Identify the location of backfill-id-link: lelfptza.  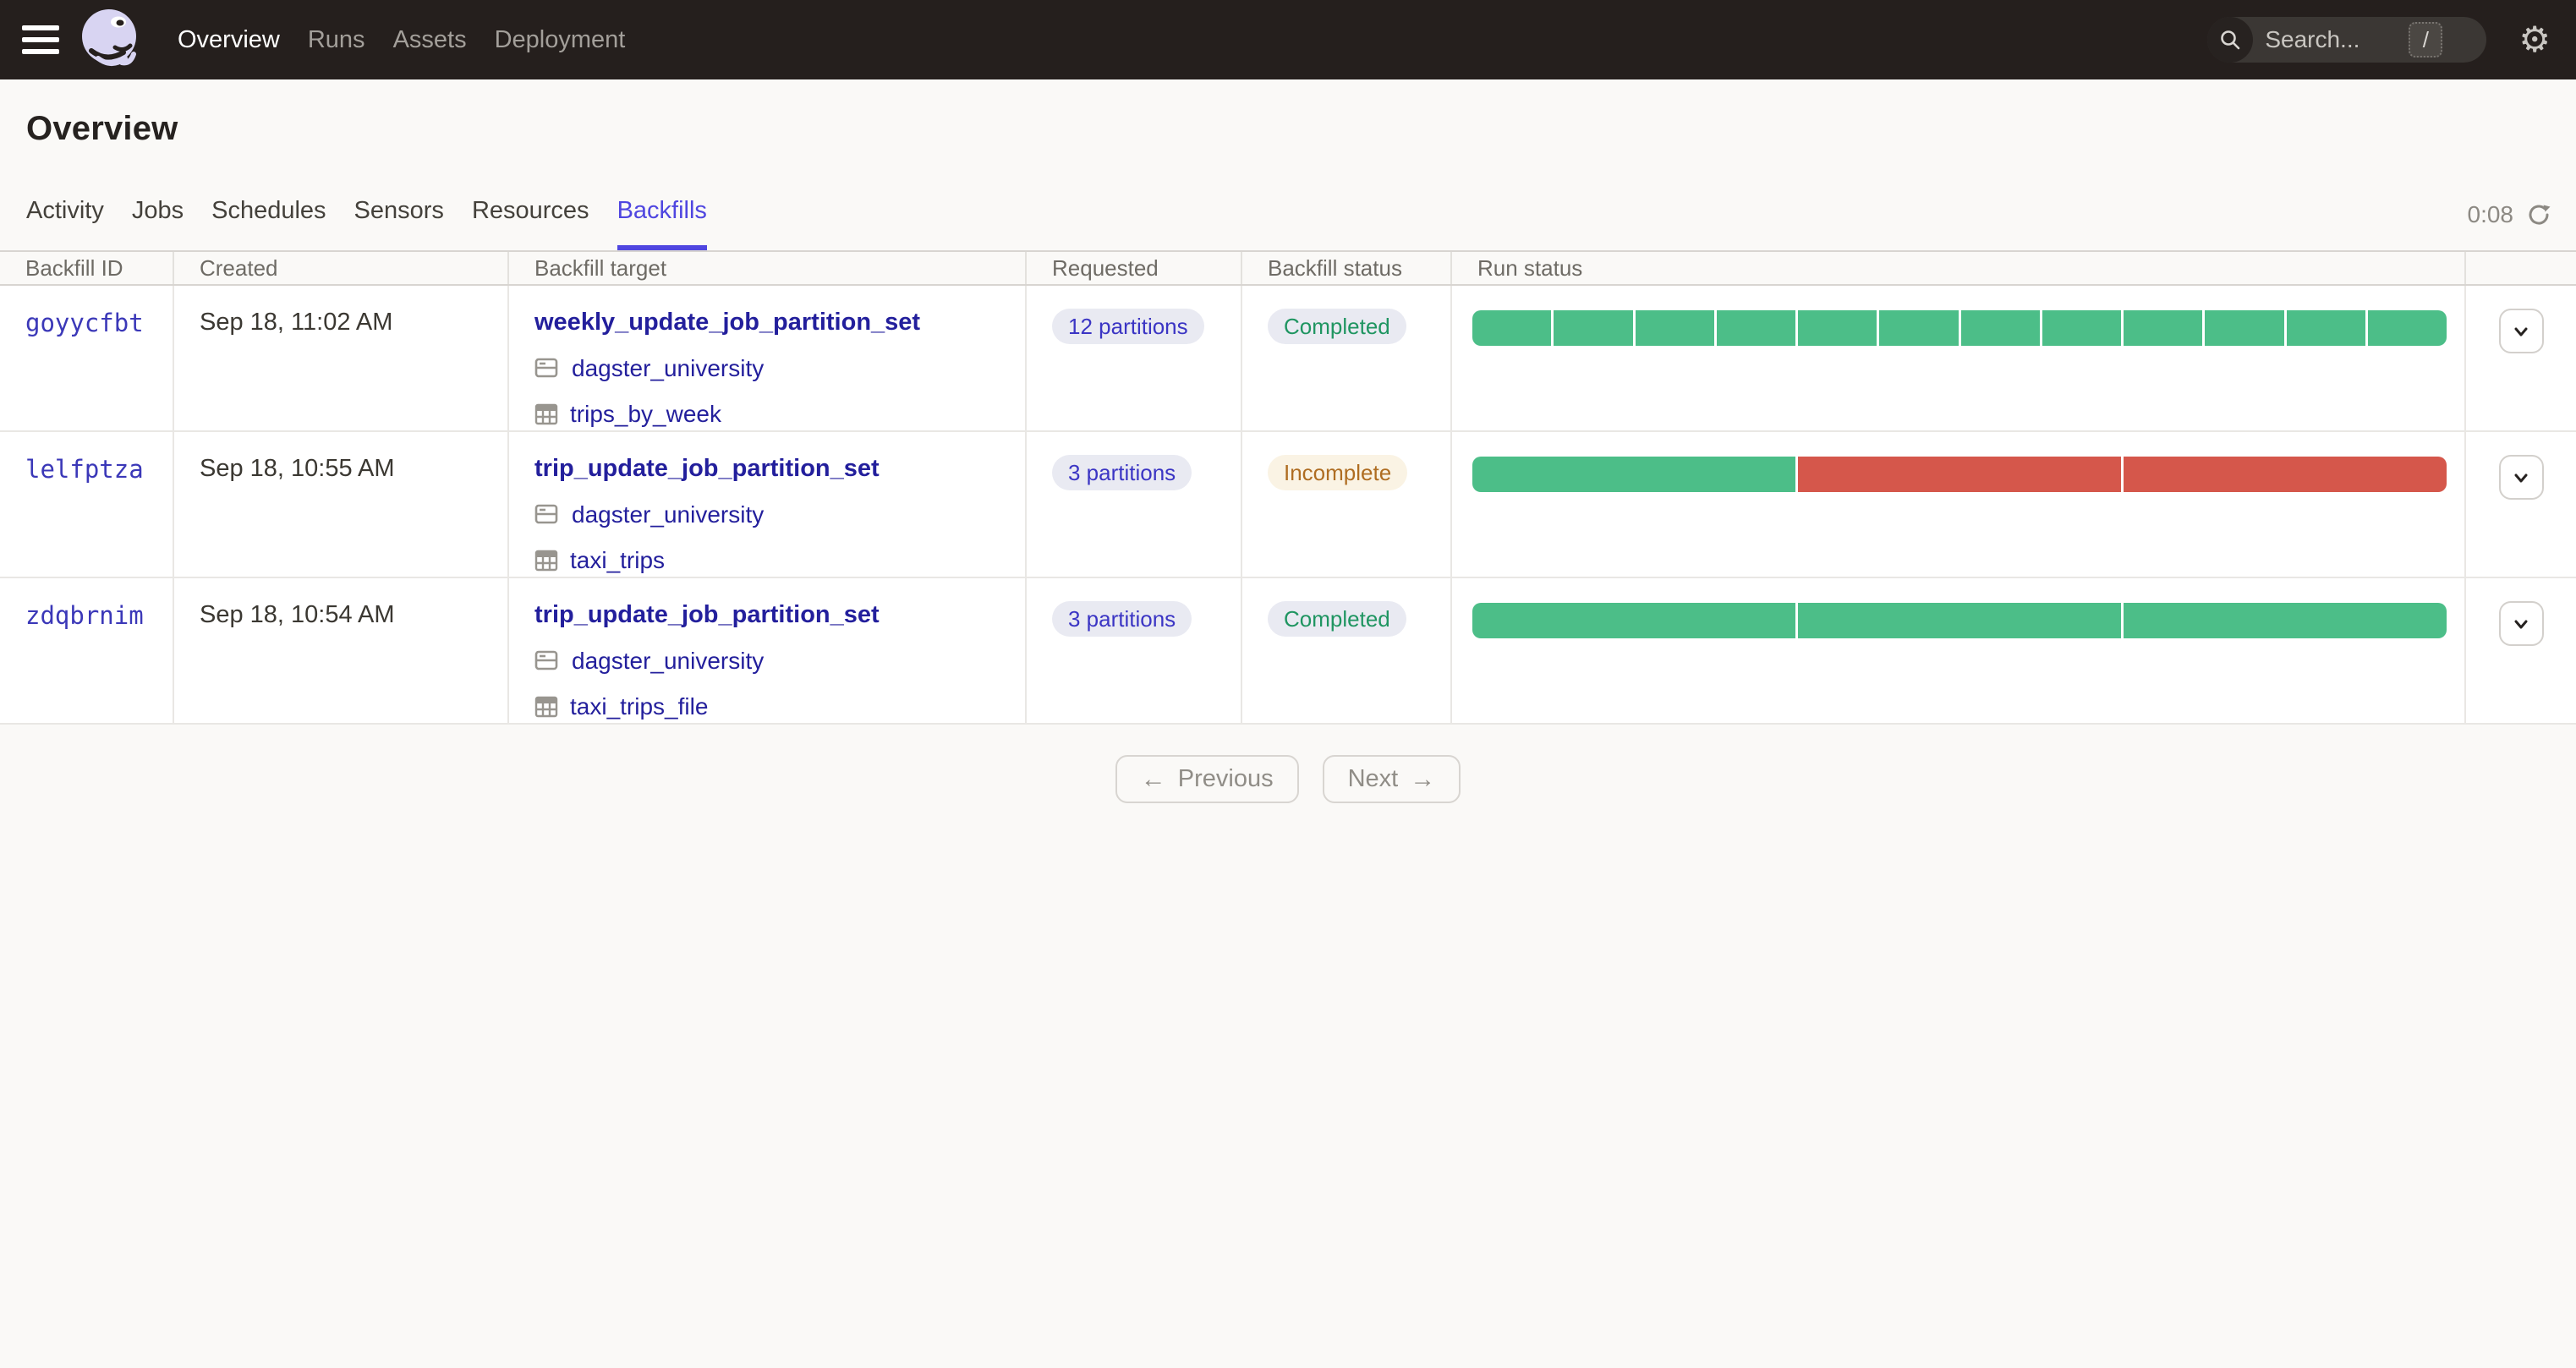
(84, 470).